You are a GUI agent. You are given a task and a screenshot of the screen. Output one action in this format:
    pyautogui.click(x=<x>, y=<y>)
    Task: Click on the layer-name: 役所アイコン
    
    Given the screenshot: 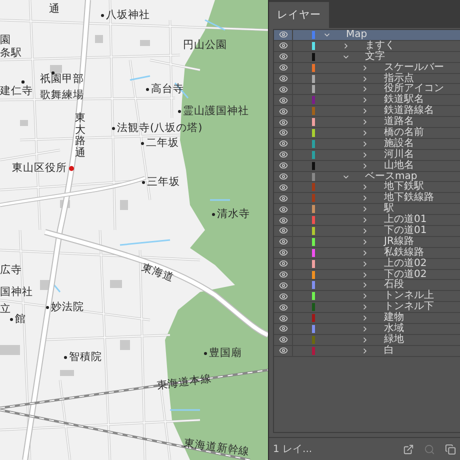 What is the action you would take?
    pyautogui.click(x=414, y=89)
    